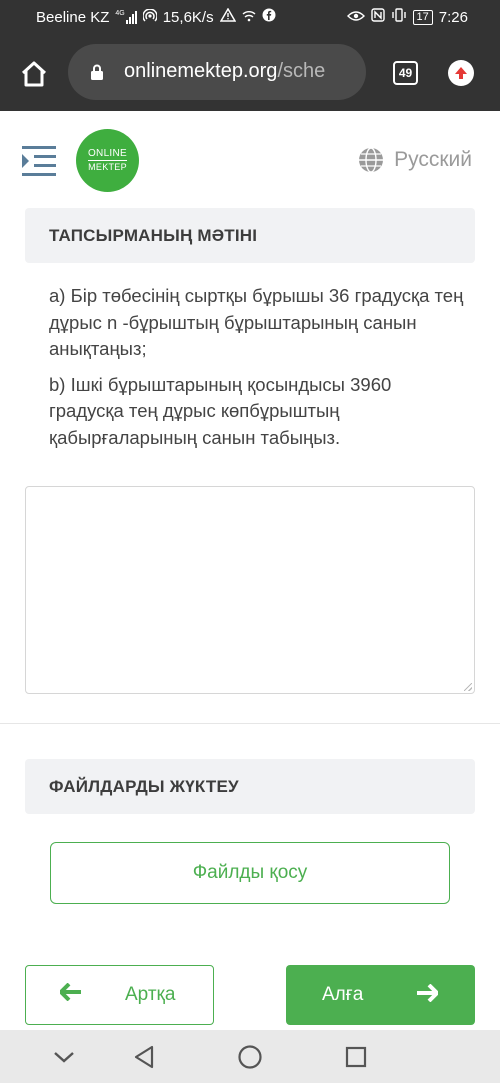 The height and width of the screenshot is (1083, 500). I want to click on next-button: Алға, so click(380, 995).